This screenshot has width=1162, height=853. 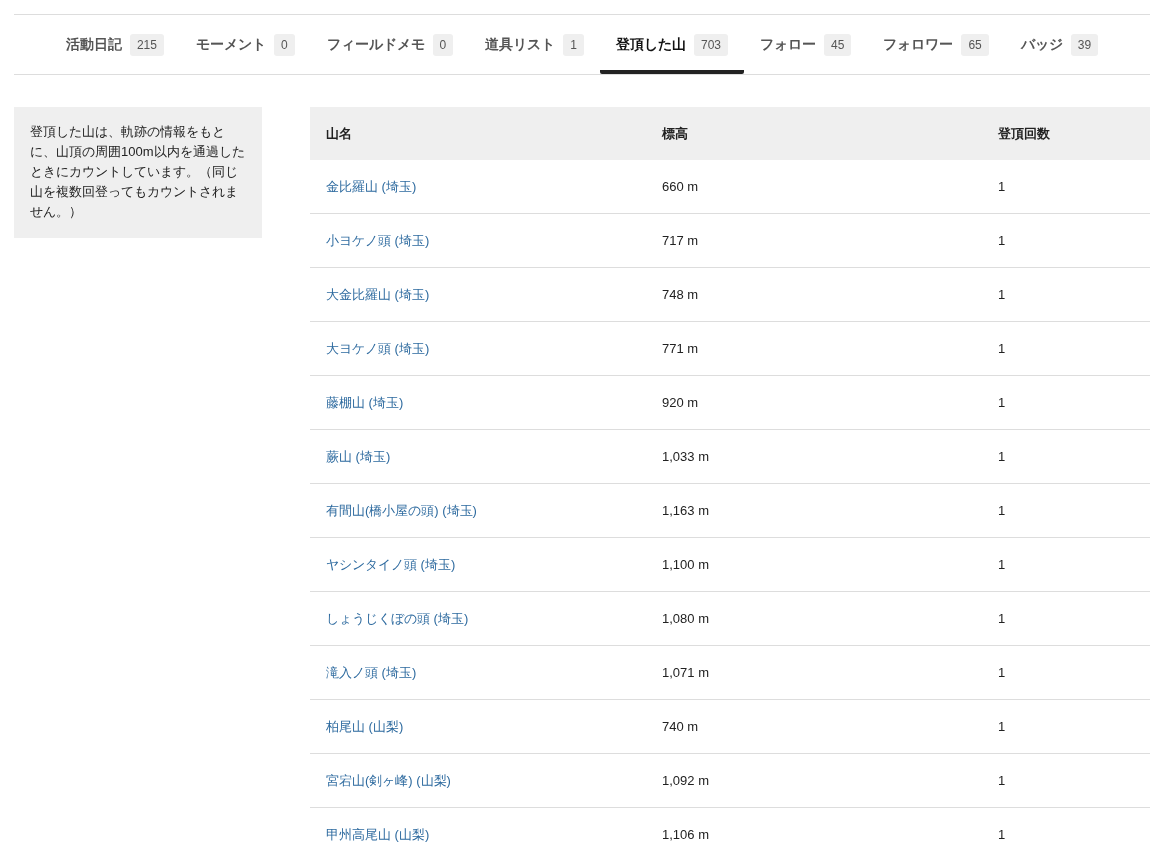 I want to click on tab-label: 道具リスト, so click(x=520, y=44).